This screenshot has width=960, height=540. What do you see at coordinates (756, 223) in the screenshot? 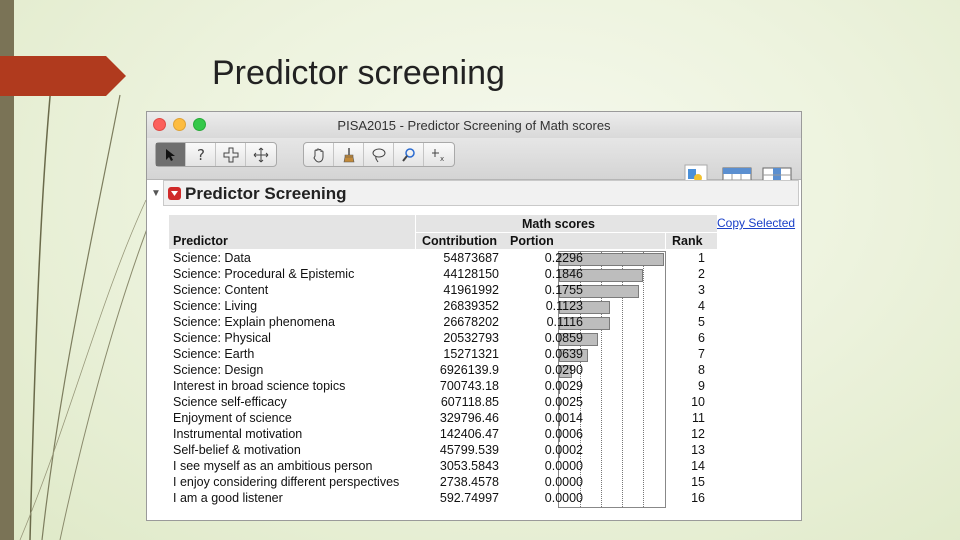
I see `copy-selected-link: Copy Selected` at bounding box center [756, 223].